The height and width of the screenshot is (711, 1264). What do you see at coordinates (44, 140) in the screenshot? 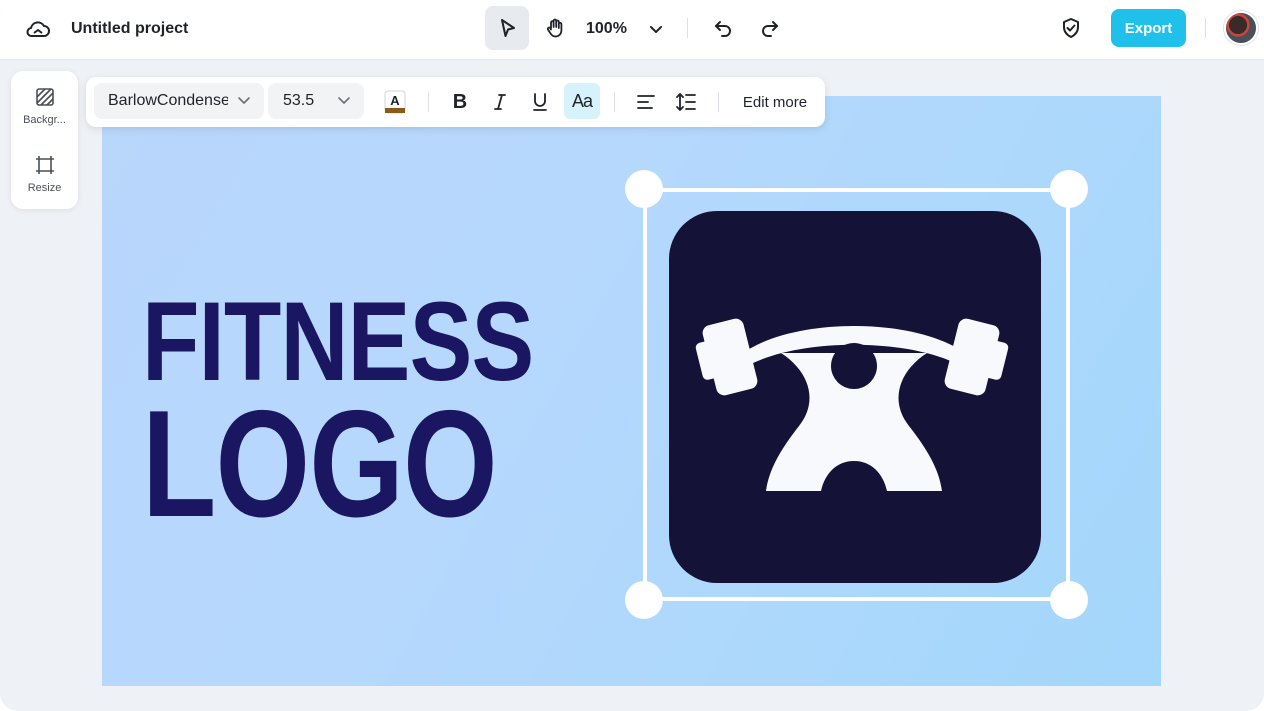
I see `side-panel: Backgr... Resize` at bounding box center [44, 140].